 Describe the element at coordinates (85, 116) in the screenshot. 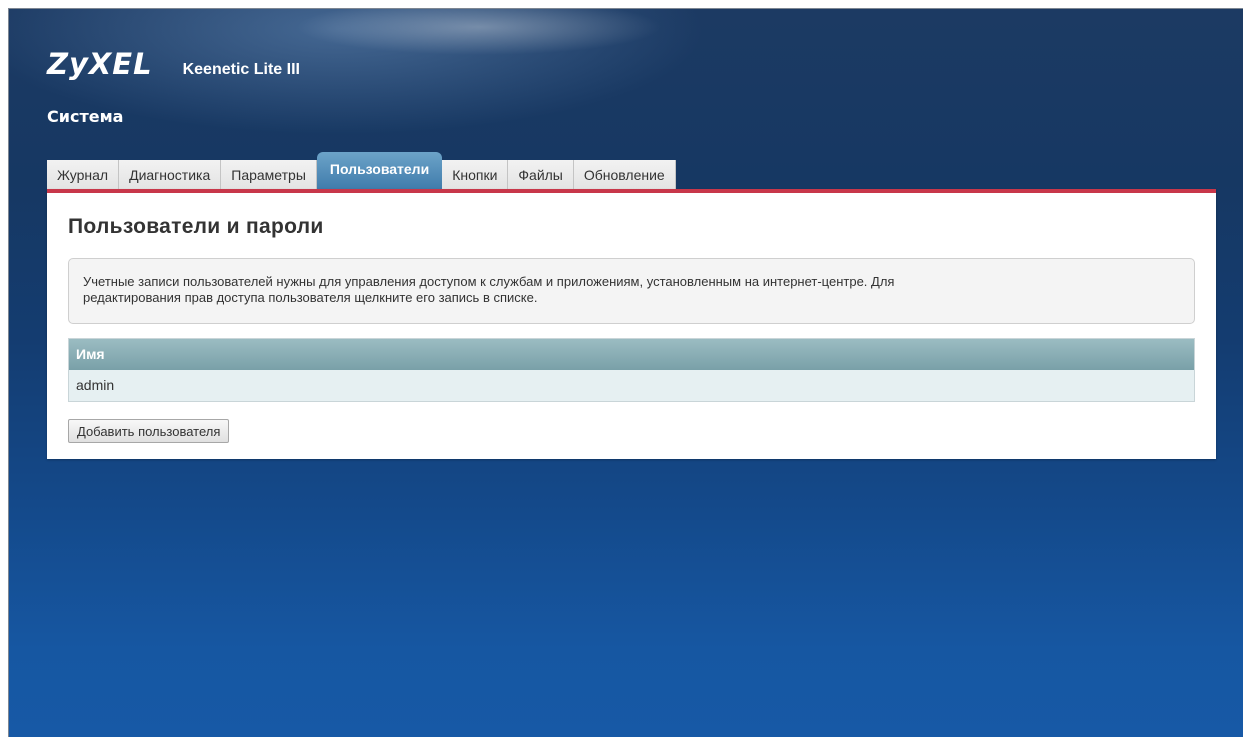

I see `section-title: Система` at that location.